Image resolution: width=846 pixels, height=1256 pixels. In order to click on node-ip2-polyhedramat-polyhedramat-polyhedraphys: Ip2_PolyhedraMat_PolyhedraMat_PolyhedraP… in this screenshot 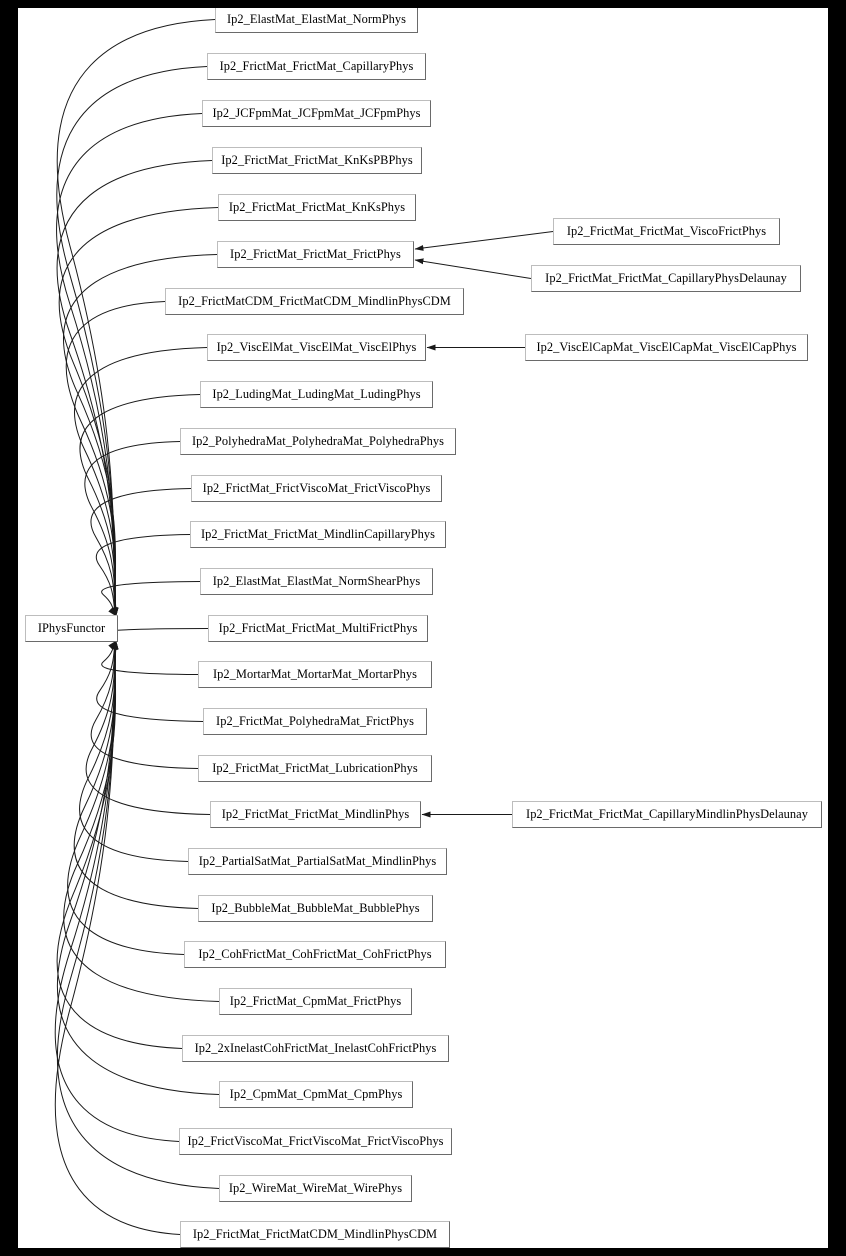, I will do `click(318, 441)`.